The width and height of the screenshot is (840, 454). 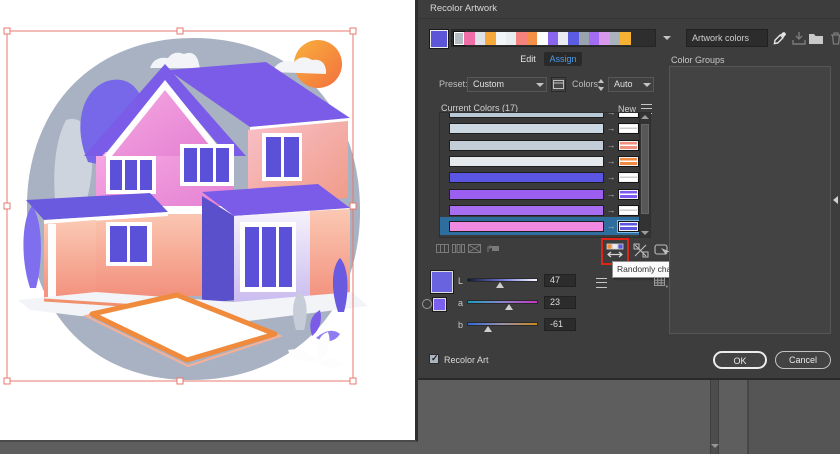 What do you see at coordinates (442, 282) in the screenshot?
I see `selected-color-swatch` at bounding box center [442, 282].